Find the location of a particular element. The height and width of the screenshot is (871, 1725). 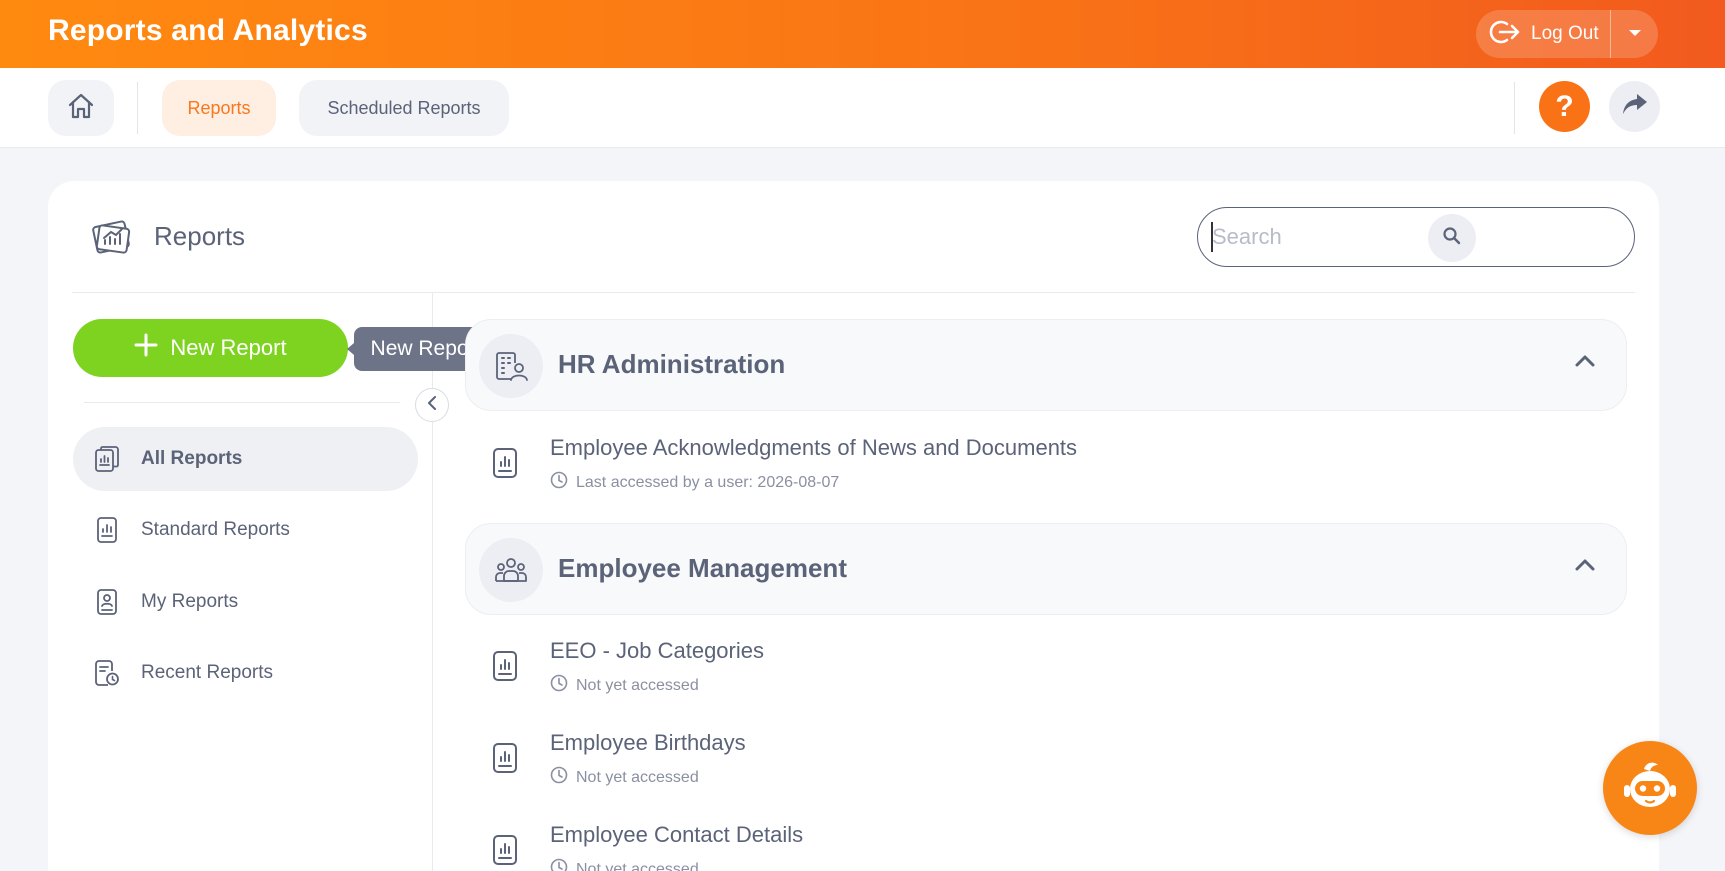

sidebar-item-label: My Reports is located at coordinates (190, 601).